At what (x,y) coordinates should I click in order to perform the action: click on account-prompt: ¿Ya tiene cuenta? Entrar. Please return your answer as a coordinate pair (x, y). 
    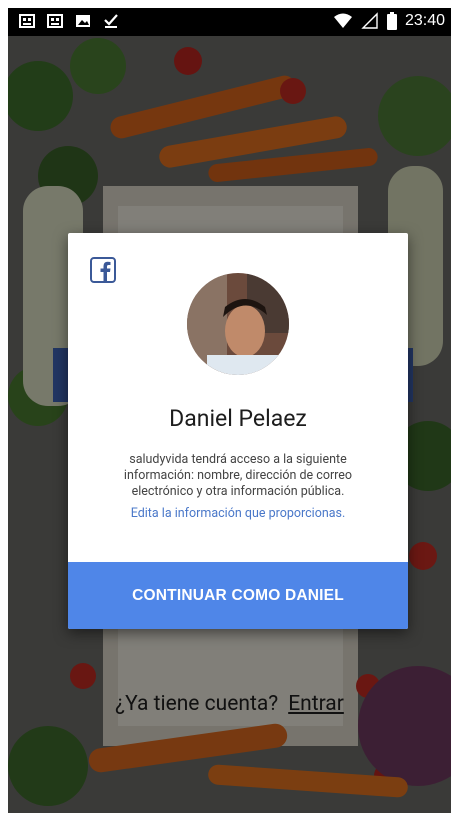
    Looking at the image, I should click on (229, 704).